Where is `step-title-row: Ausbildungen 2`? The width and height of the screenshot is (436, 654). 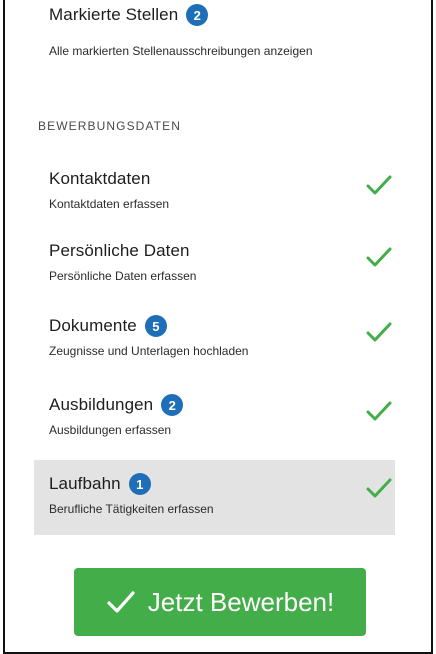 step-title-row: Ausbildungen 2 is located at coordinates (222, 405).